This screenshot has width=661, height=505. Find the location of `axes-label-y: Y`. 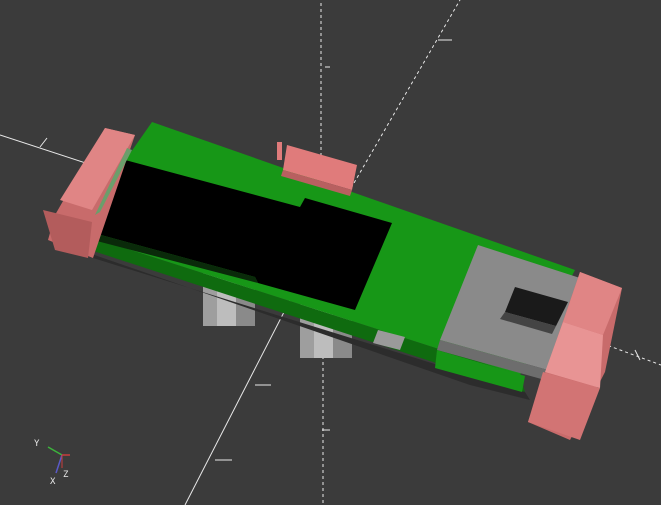

axes-label-y: Y is located at coordinates (37, 444).